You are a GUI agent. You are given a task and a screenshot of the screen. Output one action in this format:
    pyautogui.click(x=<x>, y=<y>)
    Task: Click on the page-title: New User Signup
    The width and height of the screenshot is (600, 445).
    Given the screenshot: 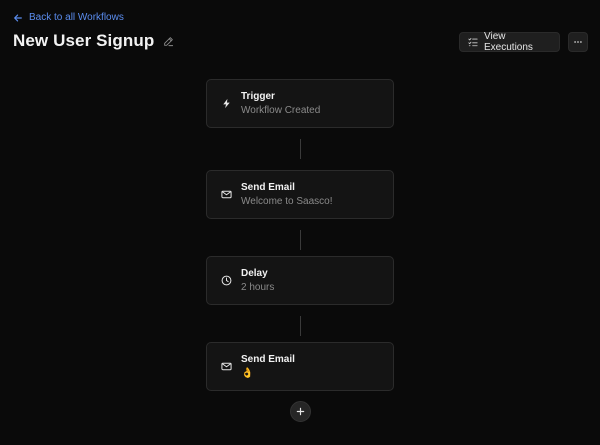 What is the action you would take?
    pyautogui.click(x=84, y=40)
    